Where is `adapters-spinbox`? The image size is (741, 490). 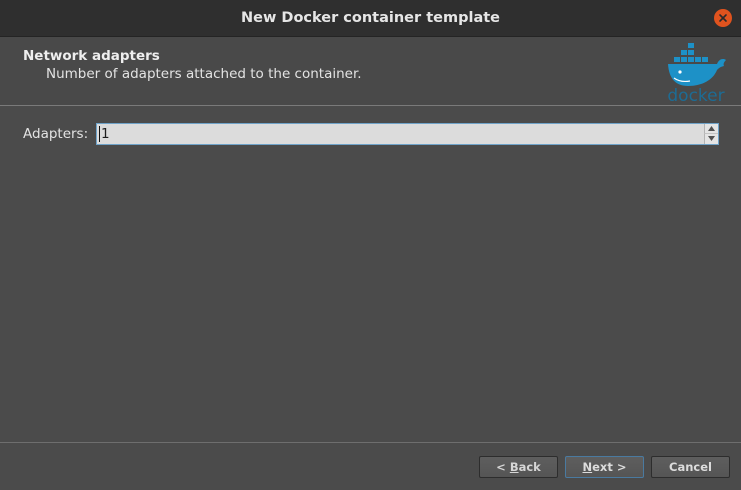
adapters-spinbox is located at coordinates (407, 134).